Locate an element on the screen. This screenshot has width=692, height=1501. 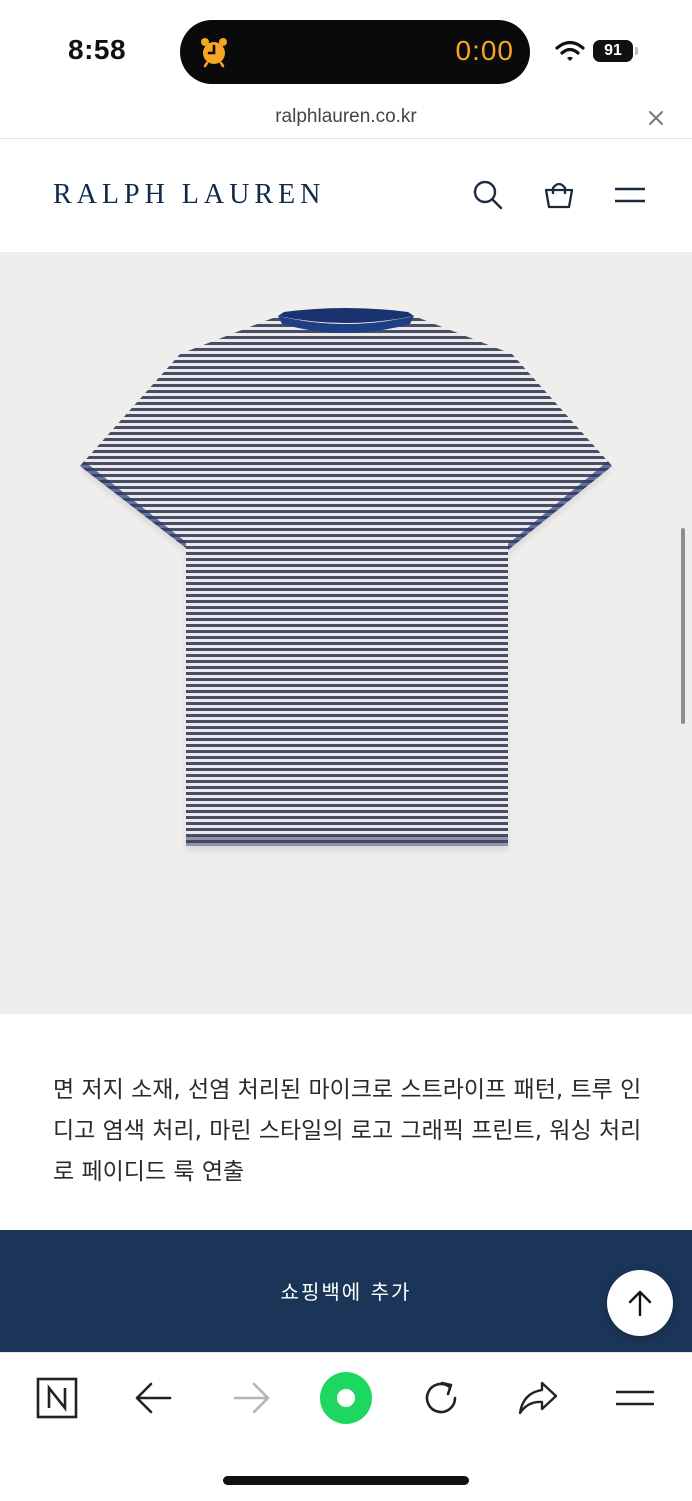
site-header: RALPH LAUREN is located at coordinates (346, 195).